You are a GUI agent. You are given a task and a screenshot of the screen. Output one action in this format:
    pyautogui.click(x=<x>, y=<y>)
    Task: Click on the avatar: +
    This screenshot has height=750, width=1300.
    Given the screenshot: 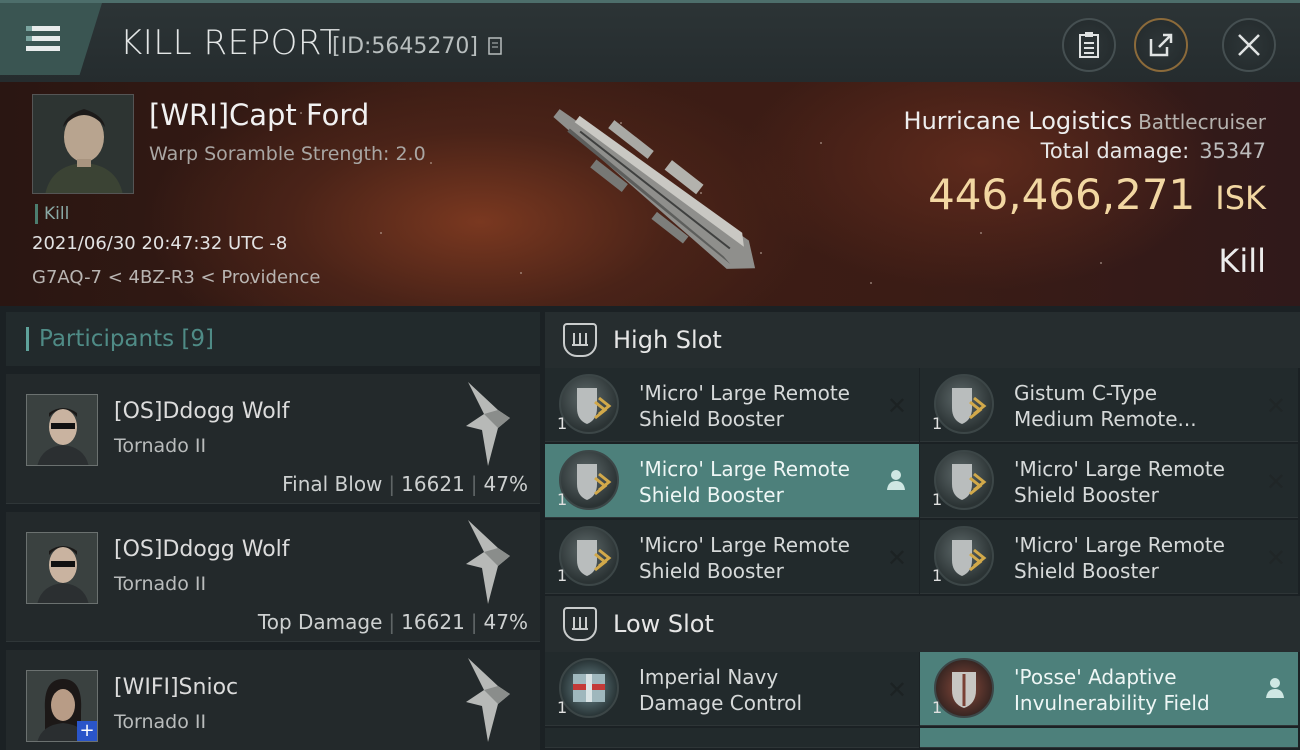 What is the action you would take?
    pyautogui.click(x=62, y=706)
    